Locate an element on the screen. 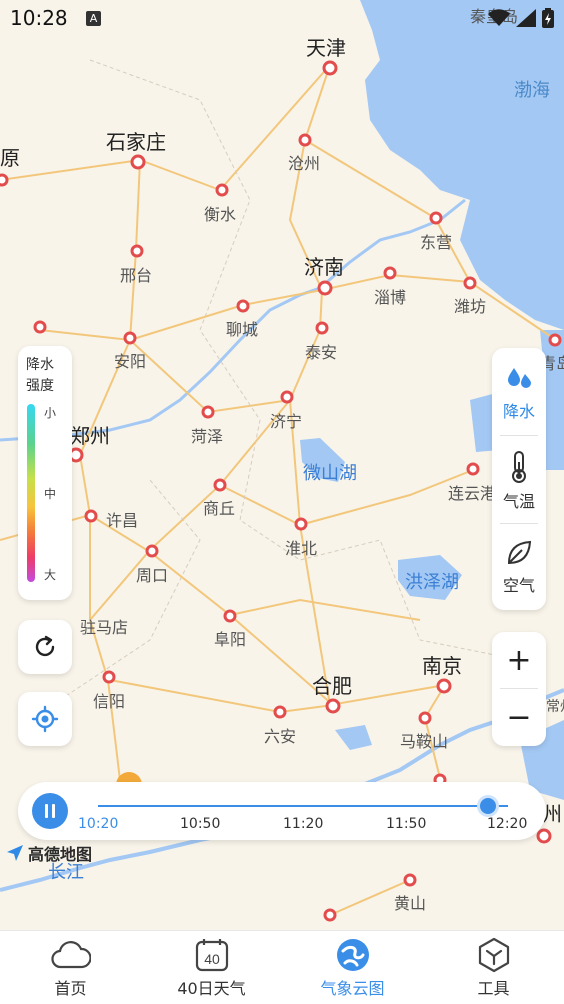 The image size is (564, 1004). layer-precipitation-label: 降水 is located at coordinates (518, 411).